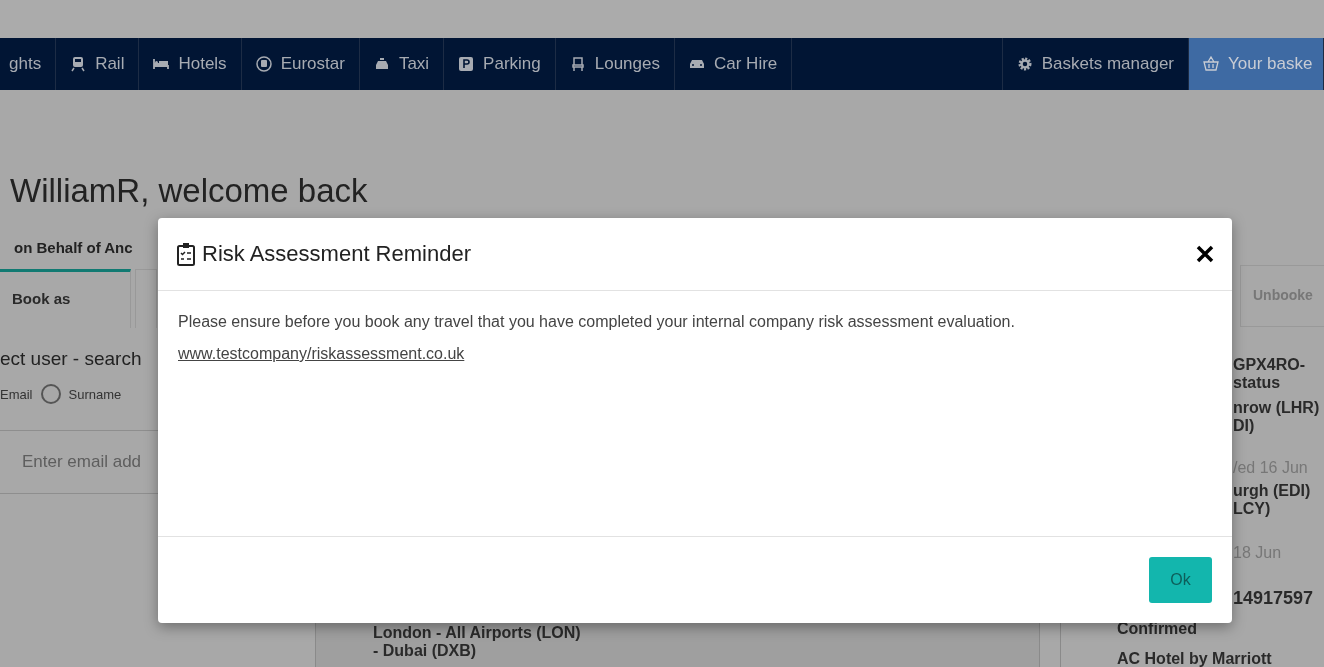 The image size is (1324, 667). I want to click on parking-icon, so click(466, 64).